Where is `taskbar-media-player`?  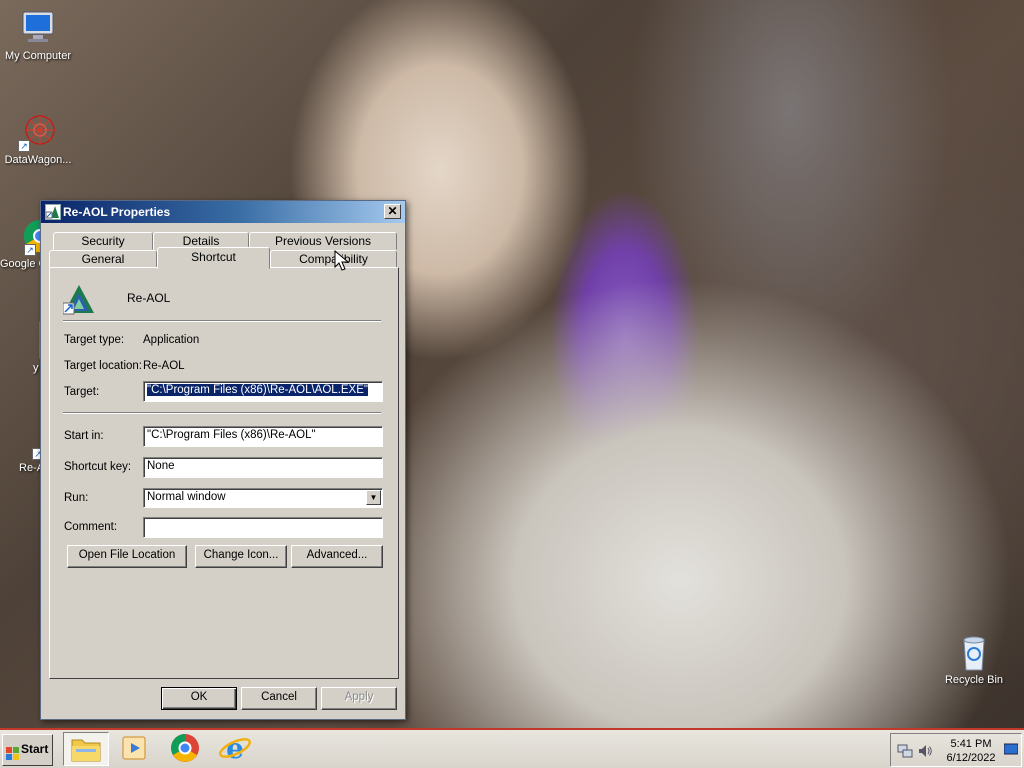 taskbar-media-player is located at coordinates (136, 749).